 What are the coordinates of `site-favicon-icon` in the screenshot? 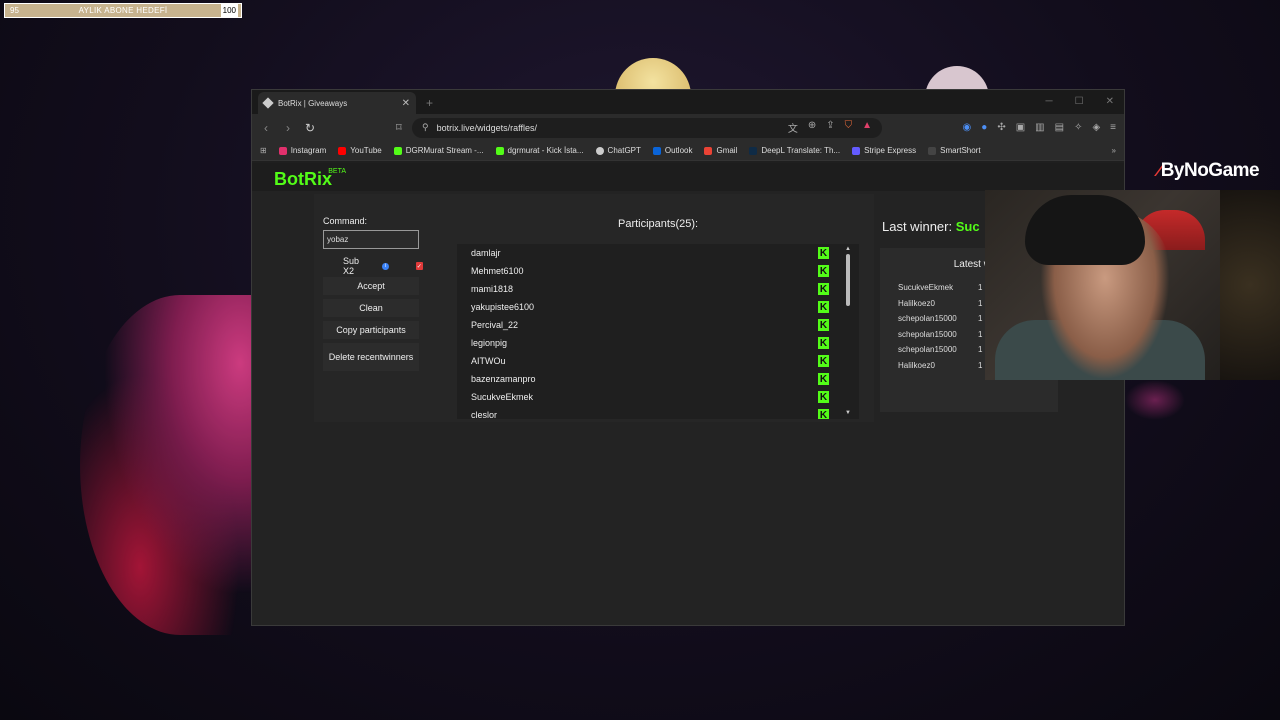 It's located at (268, 103).